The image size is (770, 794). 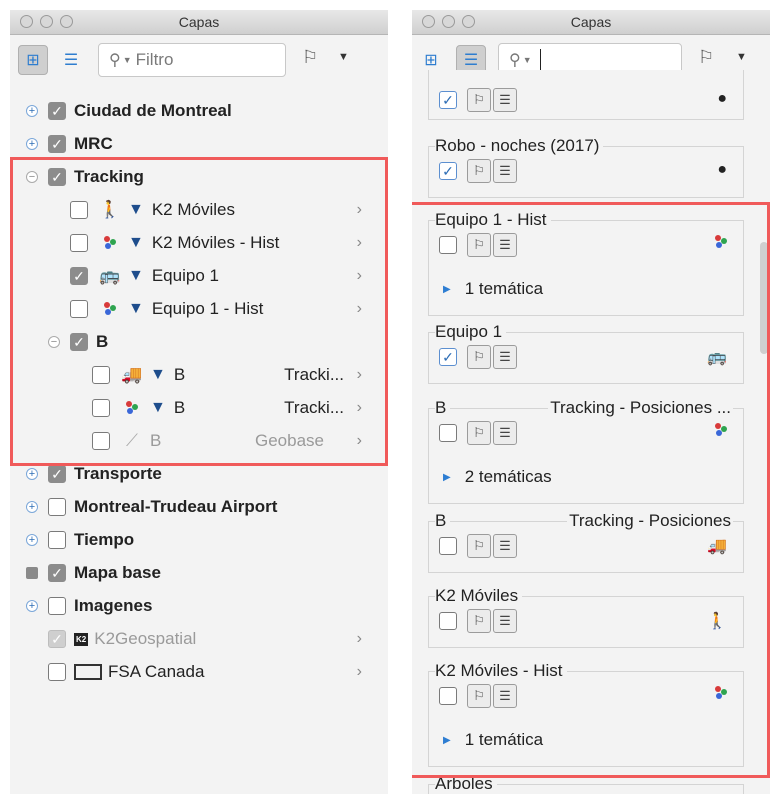 What do you see at coordinates (156, 671) in the screenshot?
I see `layer-label: FSA Canada` at bounding box center [156, 671].